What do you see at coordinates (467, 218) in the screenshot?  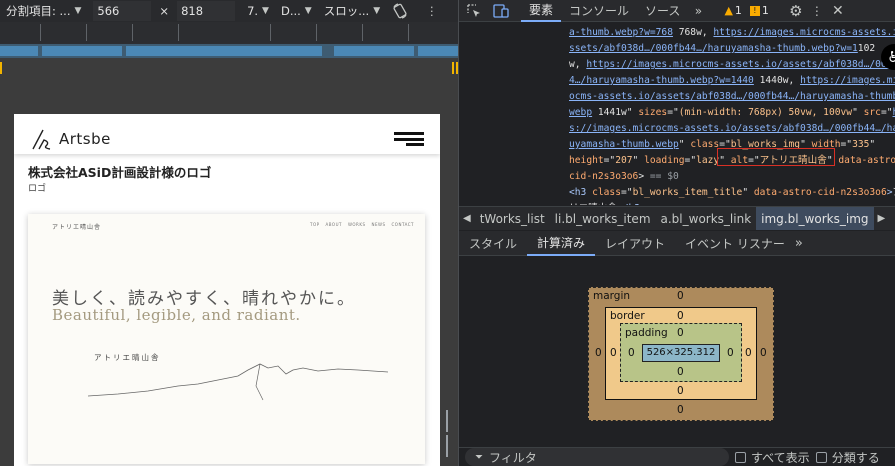 I see `scroll-left-icon: ◀` at bounding box center [467, 218].